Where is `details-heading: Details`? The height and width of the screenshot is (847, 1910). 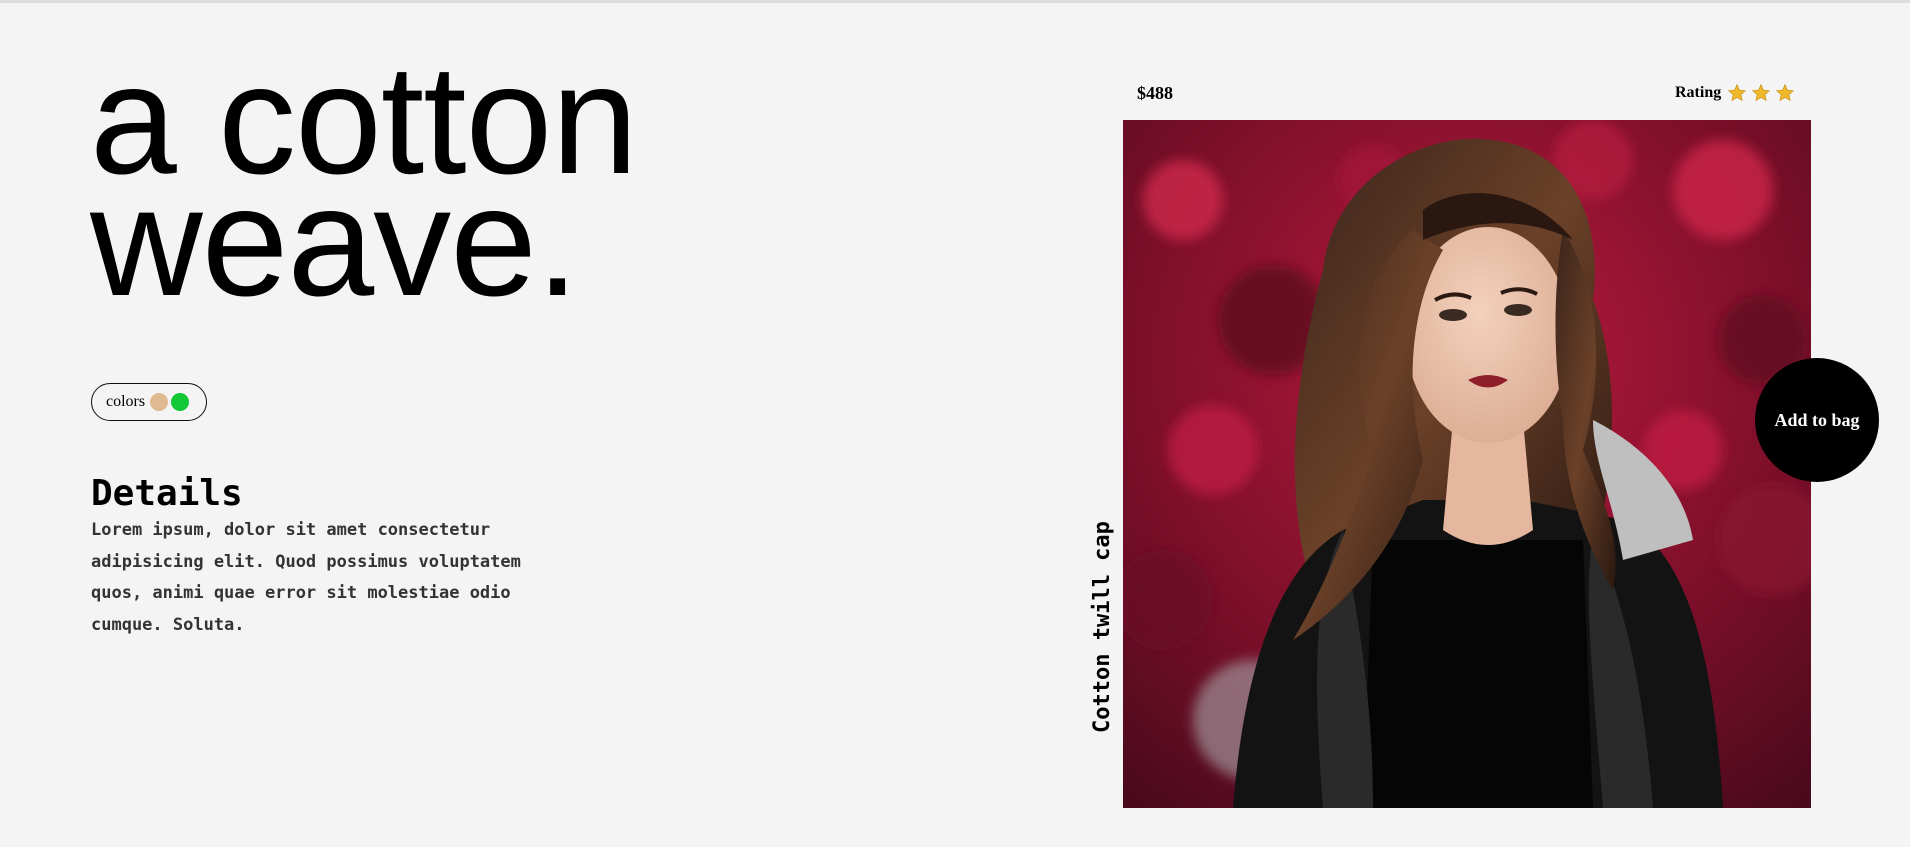
details-heading: Details is located at coordinates (167, 493).